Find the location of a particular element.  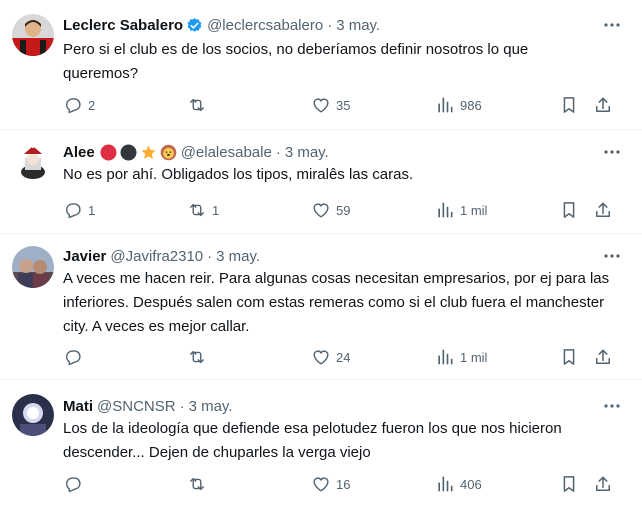

black-circle-icon is located at coordinates (128, 152).